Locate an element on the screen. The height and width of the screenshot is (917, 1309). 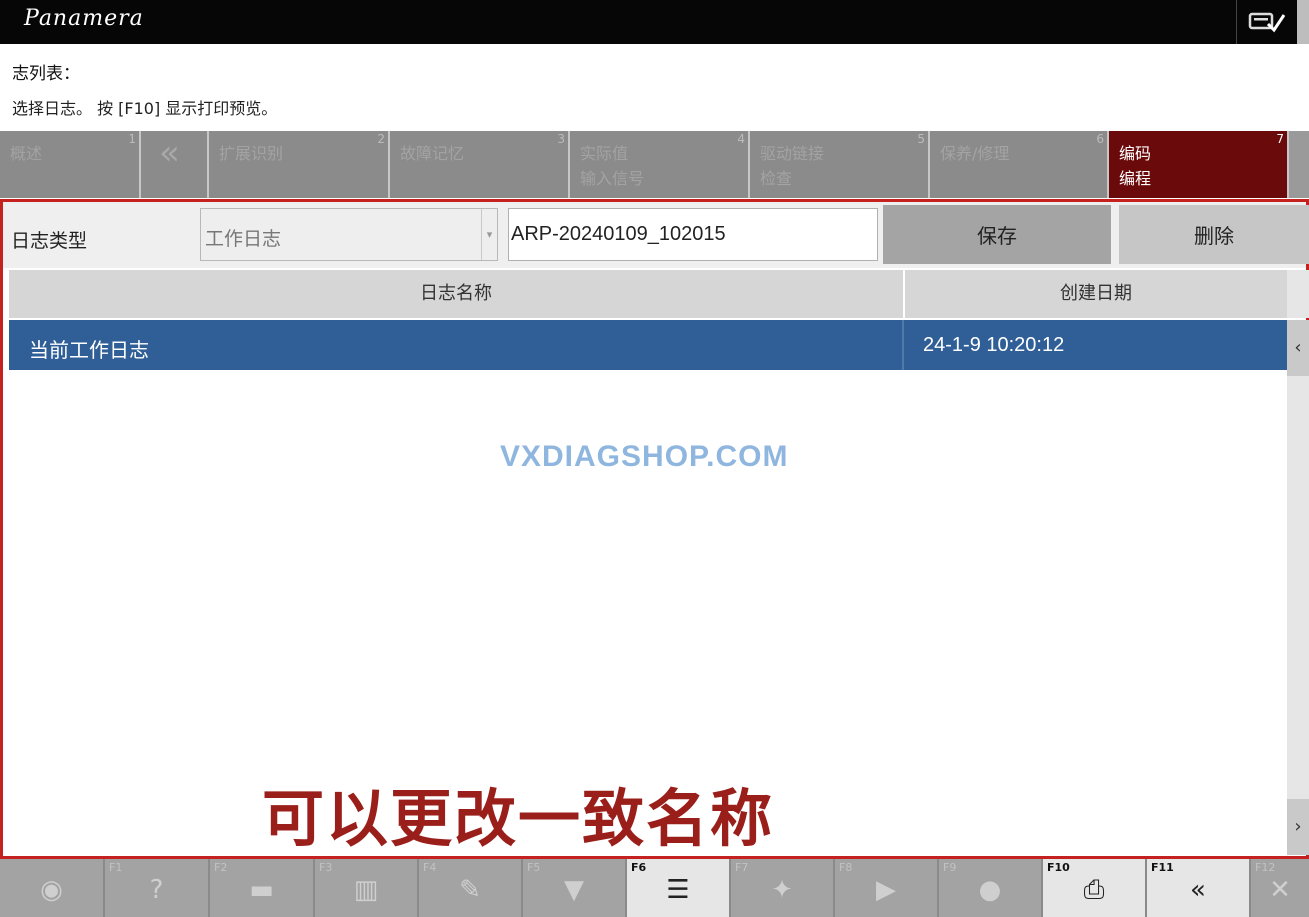
fkey-f7: F7 ✦ is located at coordinates (783, 888).